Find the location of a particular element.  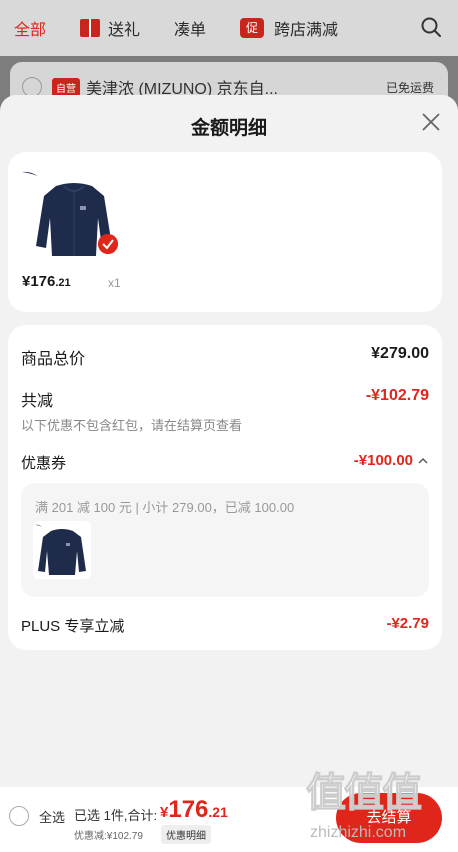

tab-gift: 送礼 is located at coordinates (110, 28).